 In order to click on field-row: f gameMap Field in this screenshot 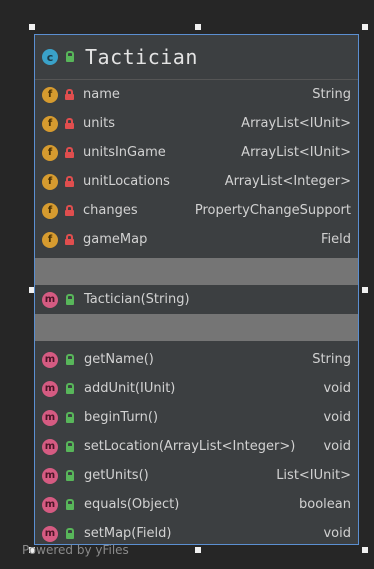, I will do `click(196, 239)`.